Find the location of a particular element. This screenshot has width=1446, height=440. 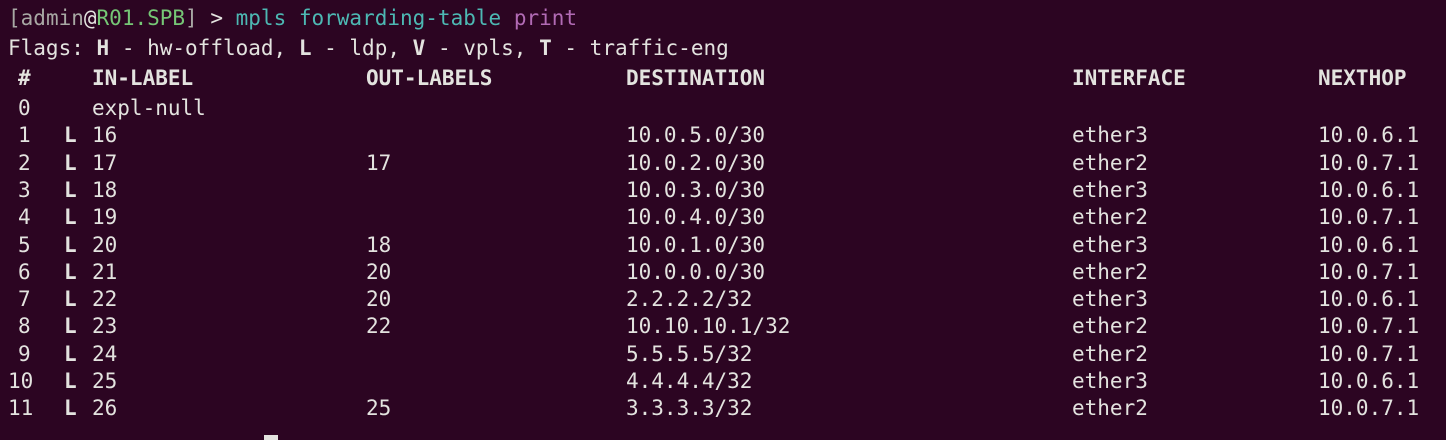

row-destination: 10.0.5.0/30 is located at coordinates (696, 135).